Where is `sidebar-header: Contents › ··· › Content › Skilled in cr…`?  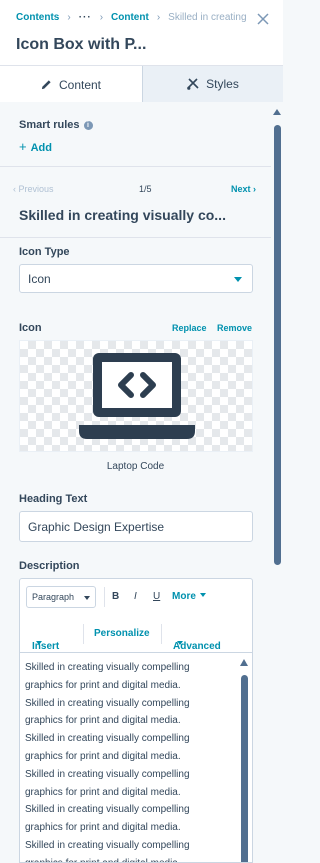 sidebar-header: Contents › ··· › Content › Skilled in cr… is located at coordinates (141, 33).